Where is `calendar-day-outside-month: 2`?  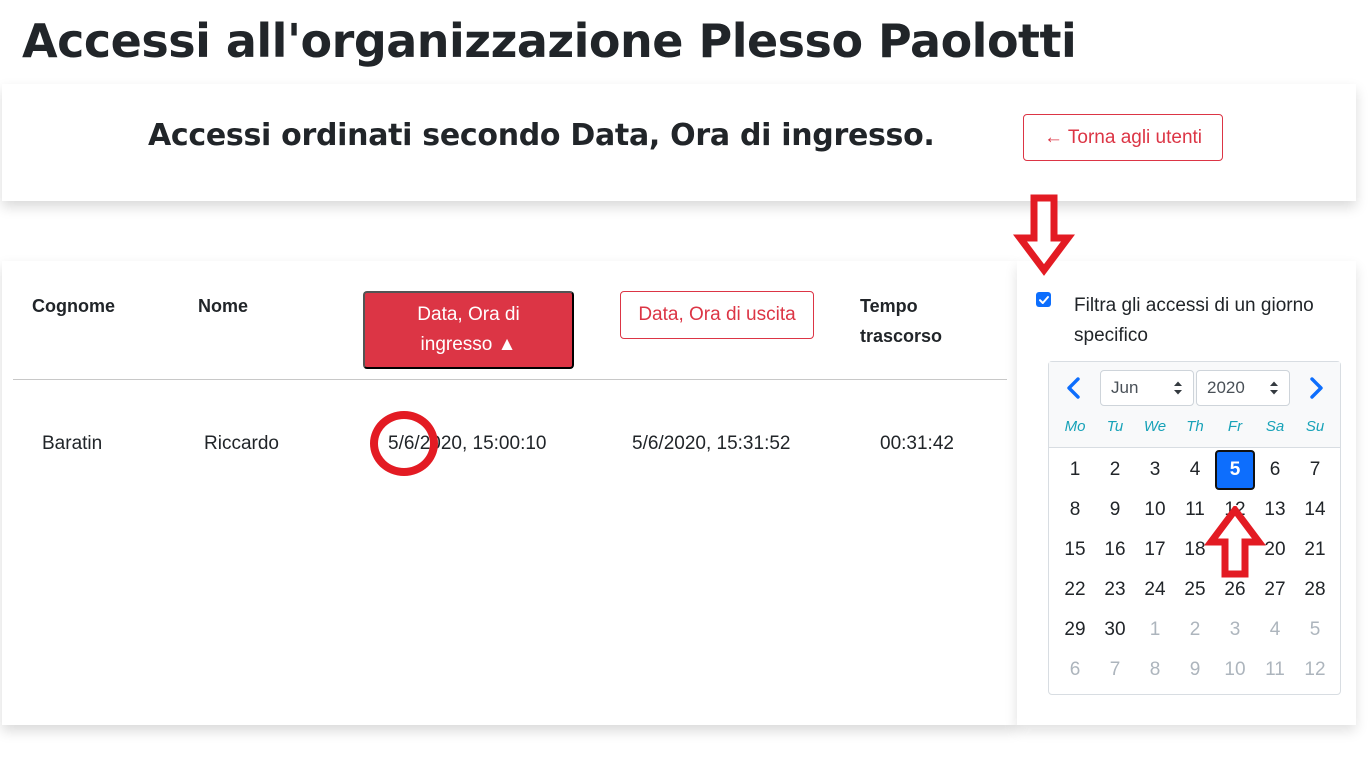
calendar-day-outside-month: 2 is located at coordinates (1195, 630).